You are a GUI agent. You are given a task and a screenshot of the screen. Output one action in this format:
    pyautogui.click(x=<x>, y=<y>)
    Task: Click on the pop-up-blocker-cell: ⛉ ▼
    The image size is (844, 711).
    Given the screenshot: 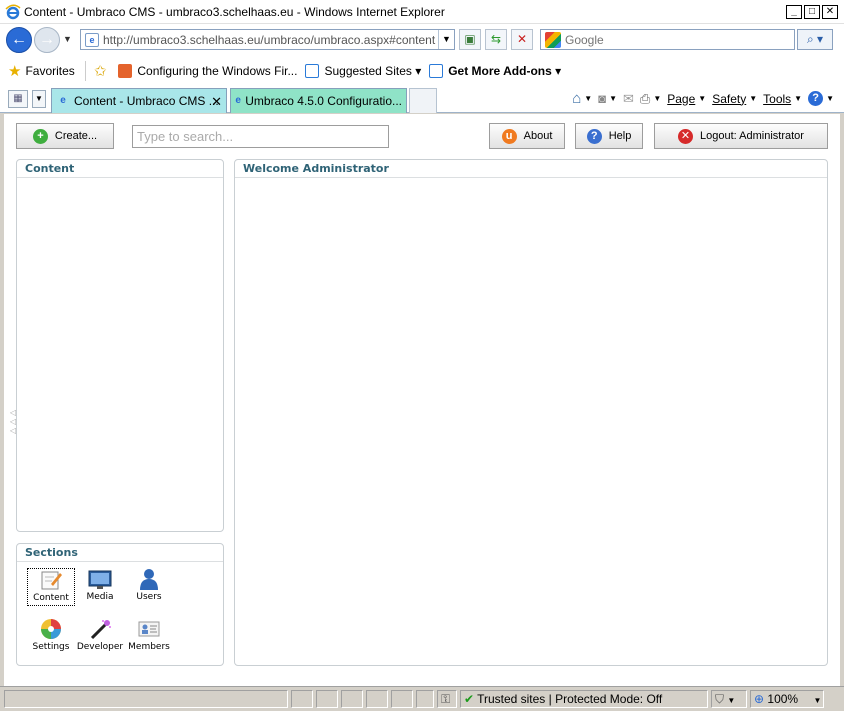 What is the action you would take?
    pyautogui.click(x=729, y=699)
    